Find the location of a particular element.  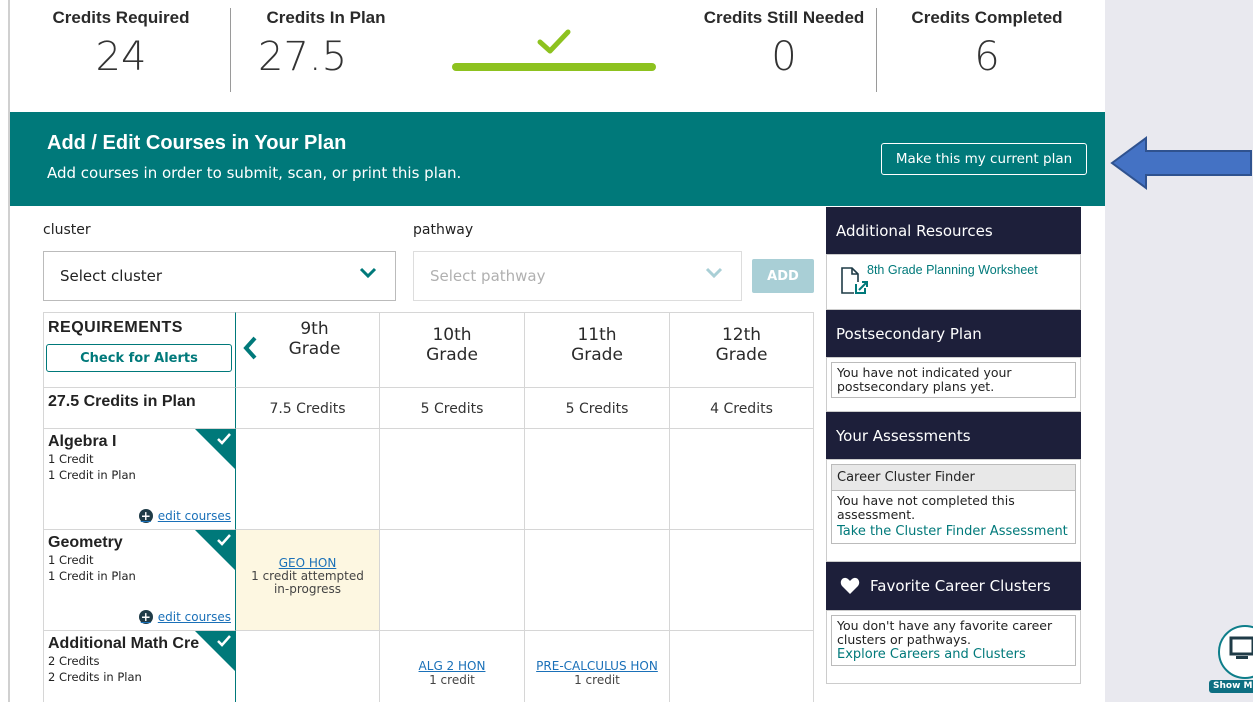

stat-label: Credits In Plan is located at coordinates (326, 17).